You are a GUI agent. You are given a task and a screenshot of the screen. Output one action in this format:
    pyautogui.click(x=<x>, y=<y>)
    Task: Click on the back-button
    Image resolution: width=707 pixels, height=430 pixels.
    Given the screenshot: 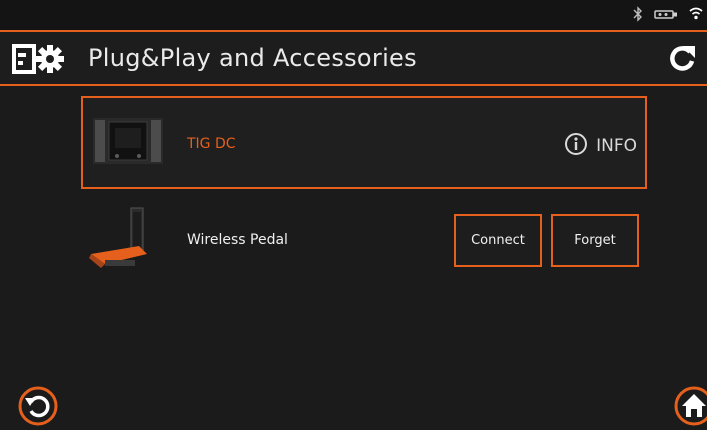 What is the action you would take?
    pyautogui.click(x=38, y=408)
    